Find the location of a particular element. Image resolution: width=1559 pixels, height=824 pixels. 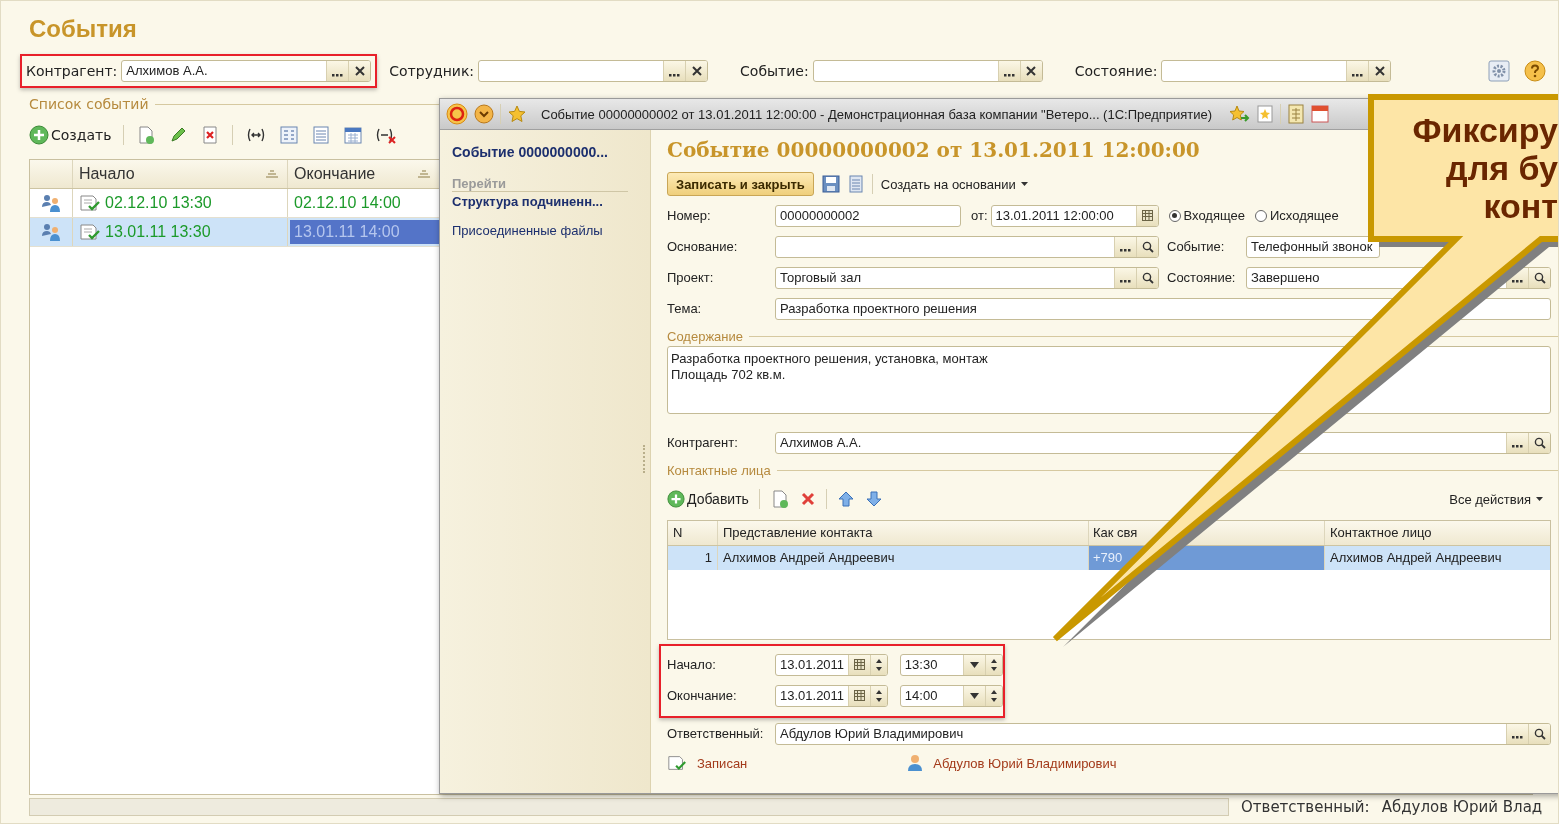

close-icon is located at coordinates (1031, 71).